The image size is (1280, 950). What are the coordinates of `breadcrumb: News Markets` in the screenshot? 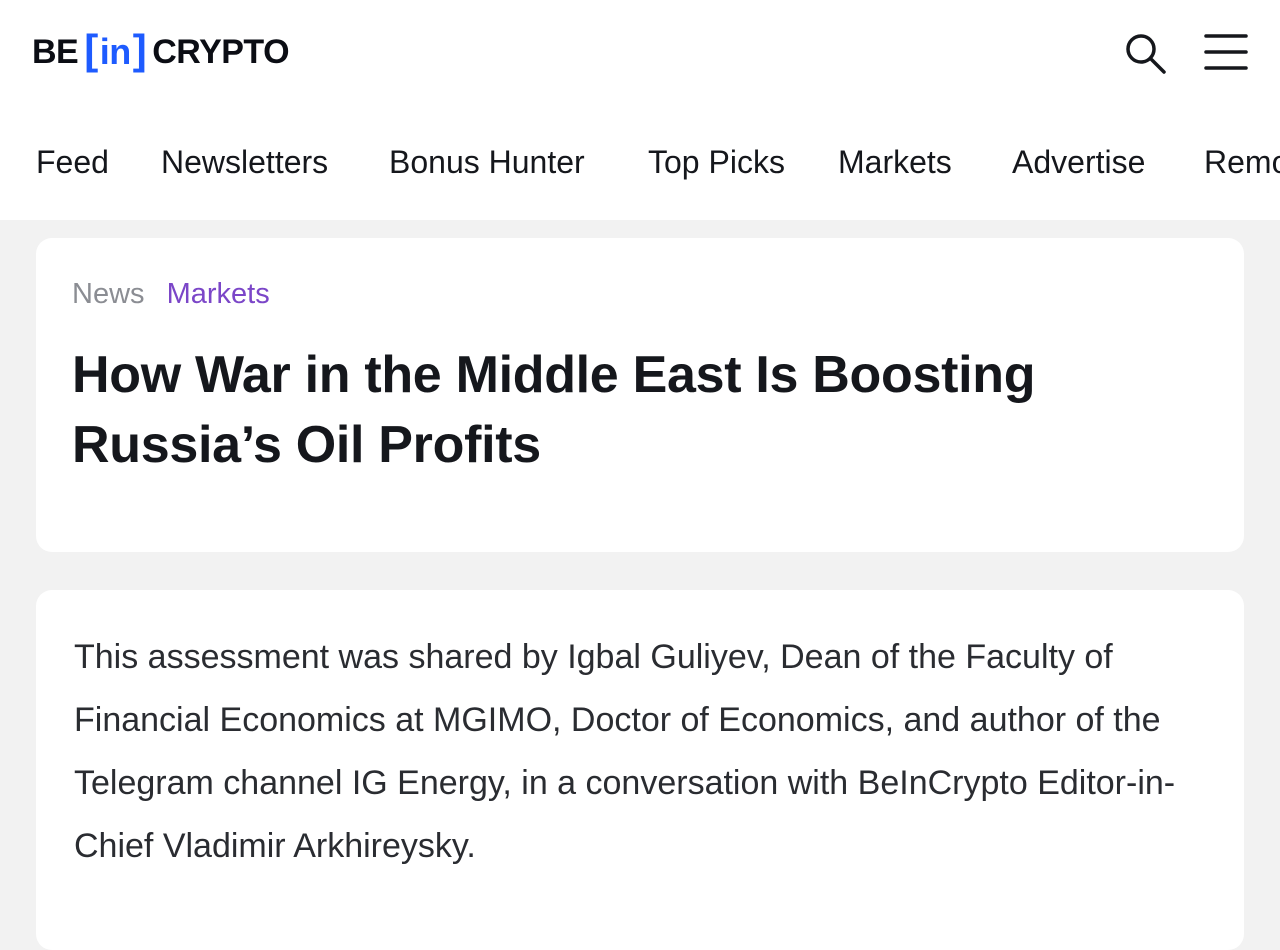 It's located at (171, 294).